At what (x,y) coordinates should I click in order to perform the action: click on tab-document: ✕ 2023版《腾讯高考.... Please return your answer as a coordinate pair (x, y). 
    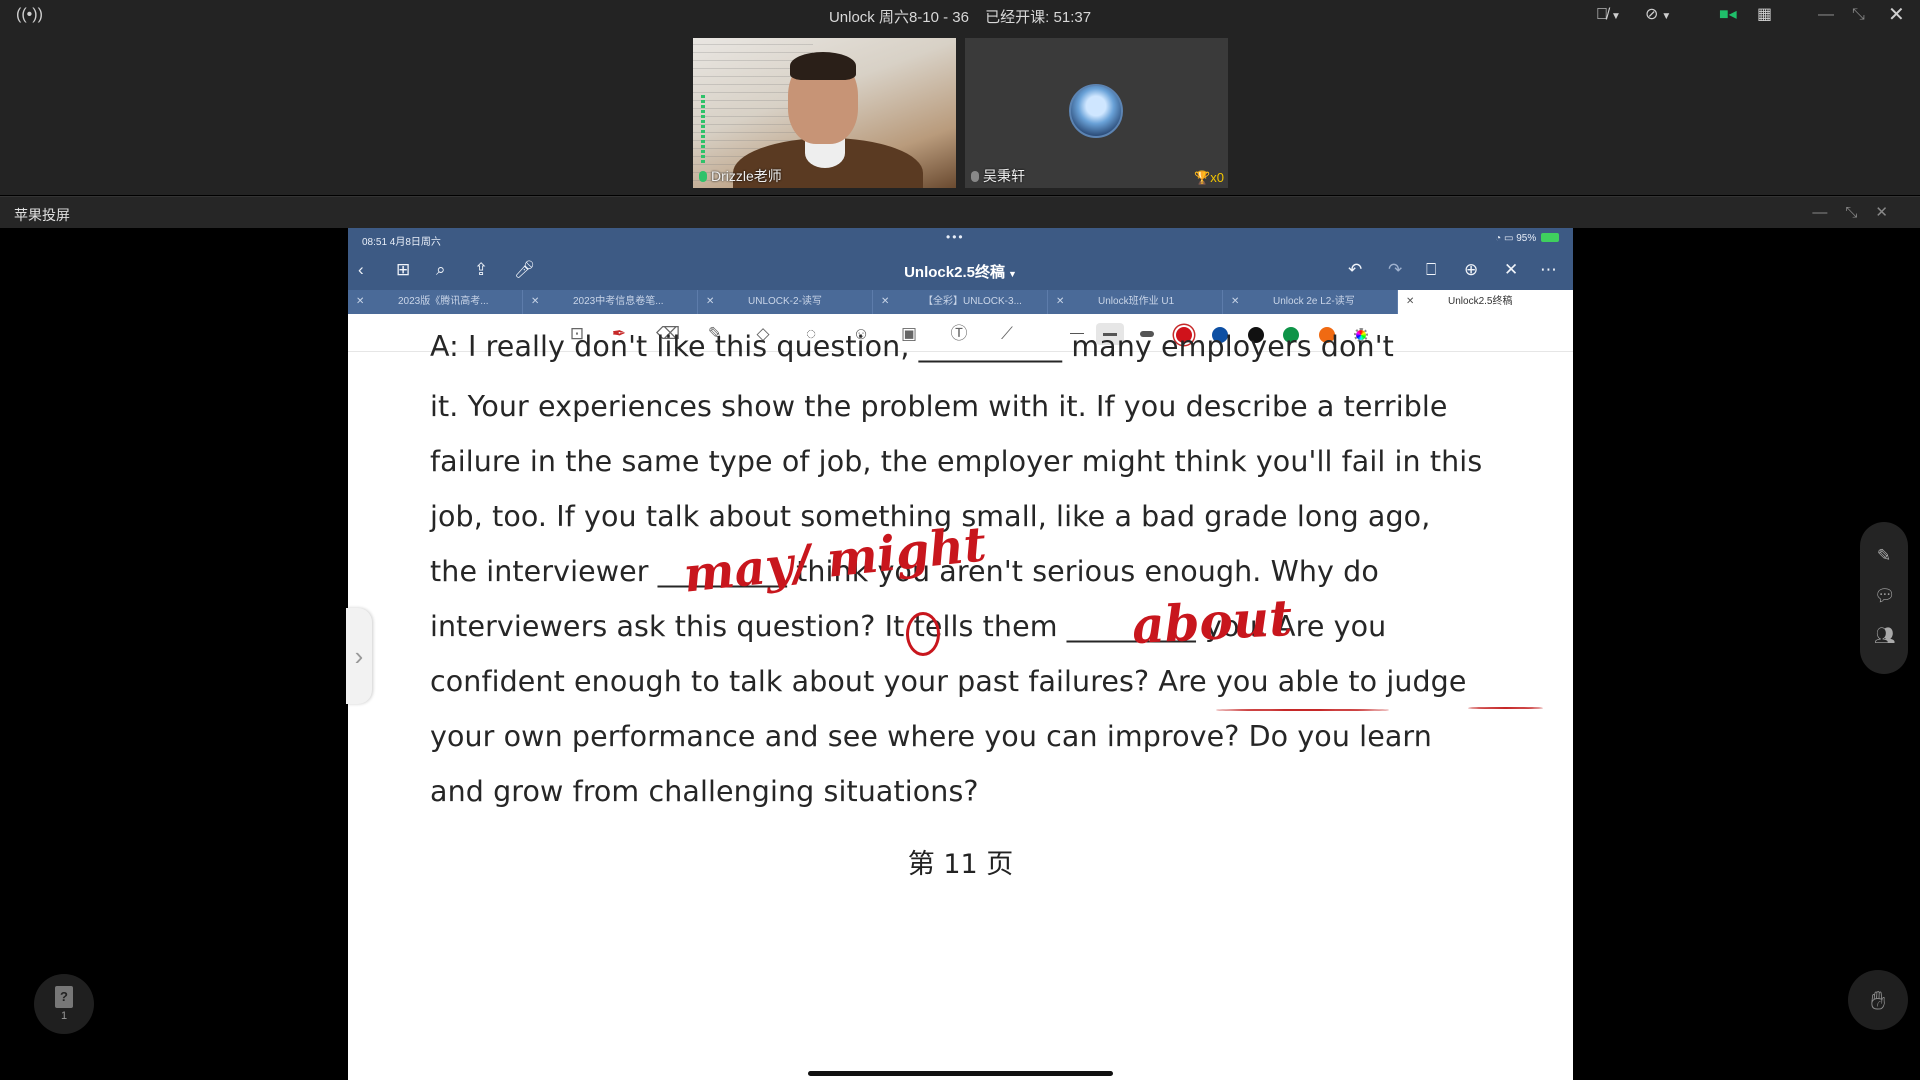
    Looking at the image, I should click on (435, 302).